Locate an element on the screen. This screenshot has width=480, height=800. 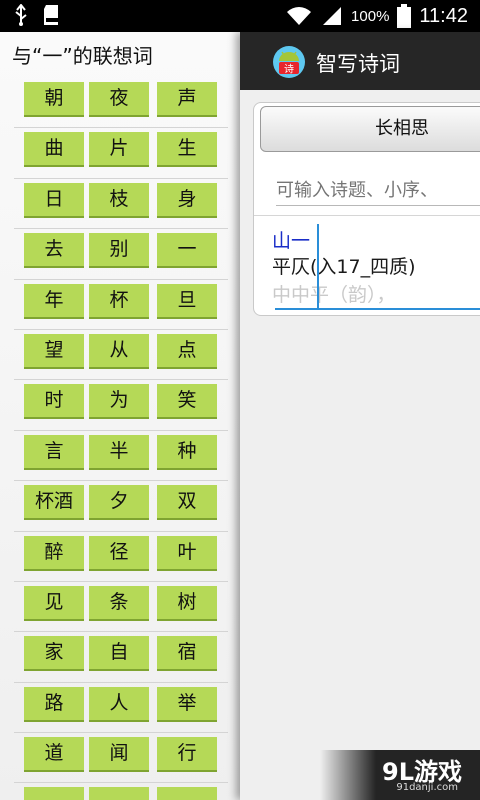
action-bar: 诗 智写诗词 is located at coordinates (360, 61).